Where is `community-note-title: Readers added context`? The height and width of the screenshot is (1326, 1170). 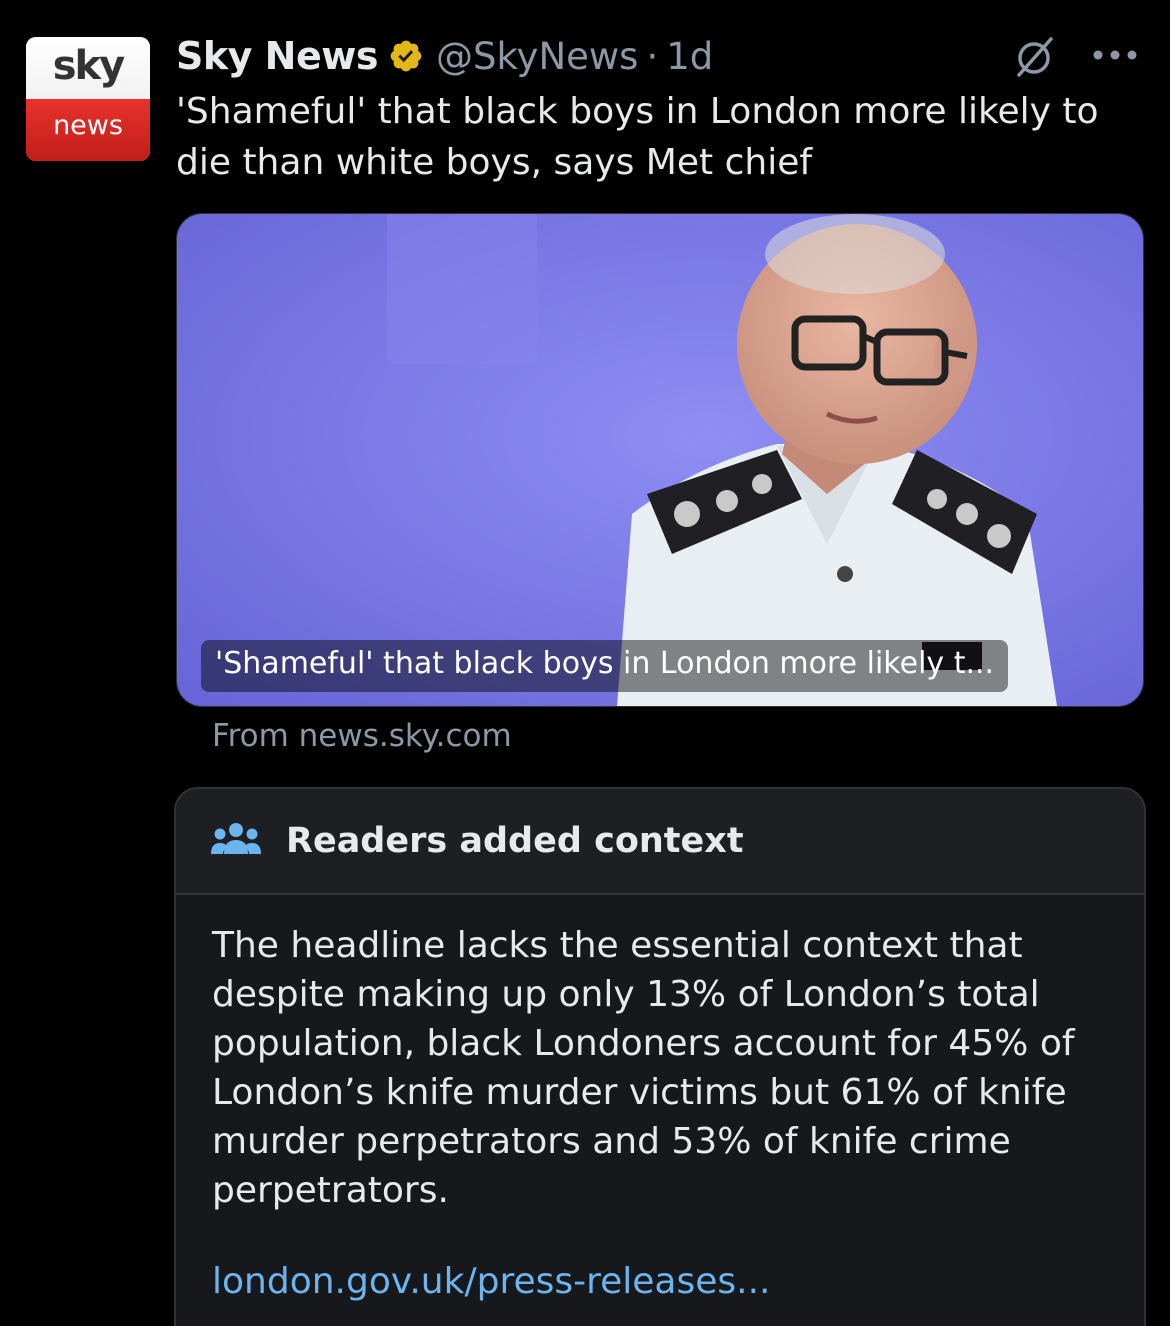 community-note-title: Readers added context is located at coordinates (515, 841).